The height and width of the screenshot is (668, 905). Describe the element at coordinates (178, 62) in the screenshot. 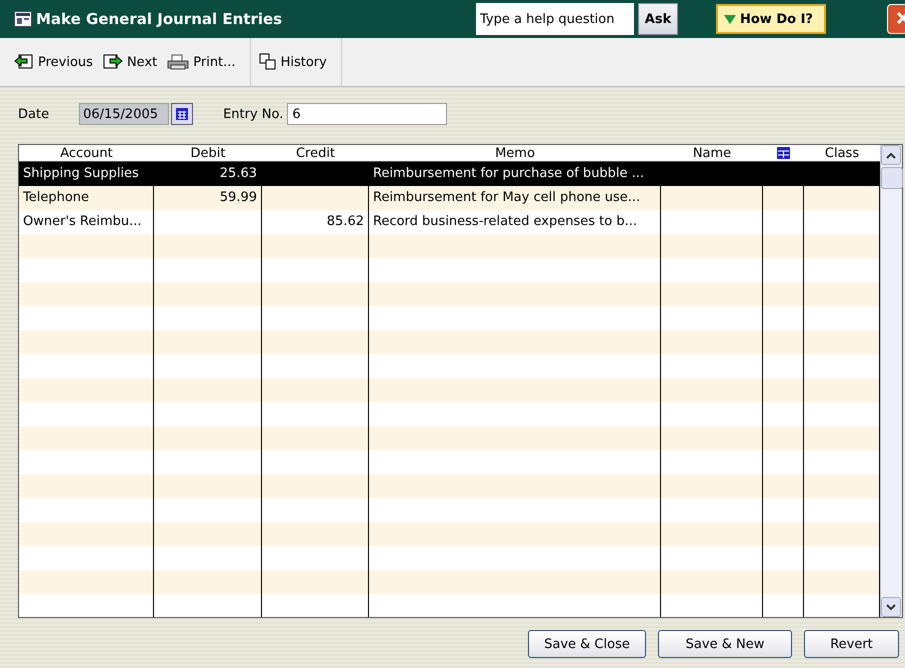

I see `printer-icon` at that location.